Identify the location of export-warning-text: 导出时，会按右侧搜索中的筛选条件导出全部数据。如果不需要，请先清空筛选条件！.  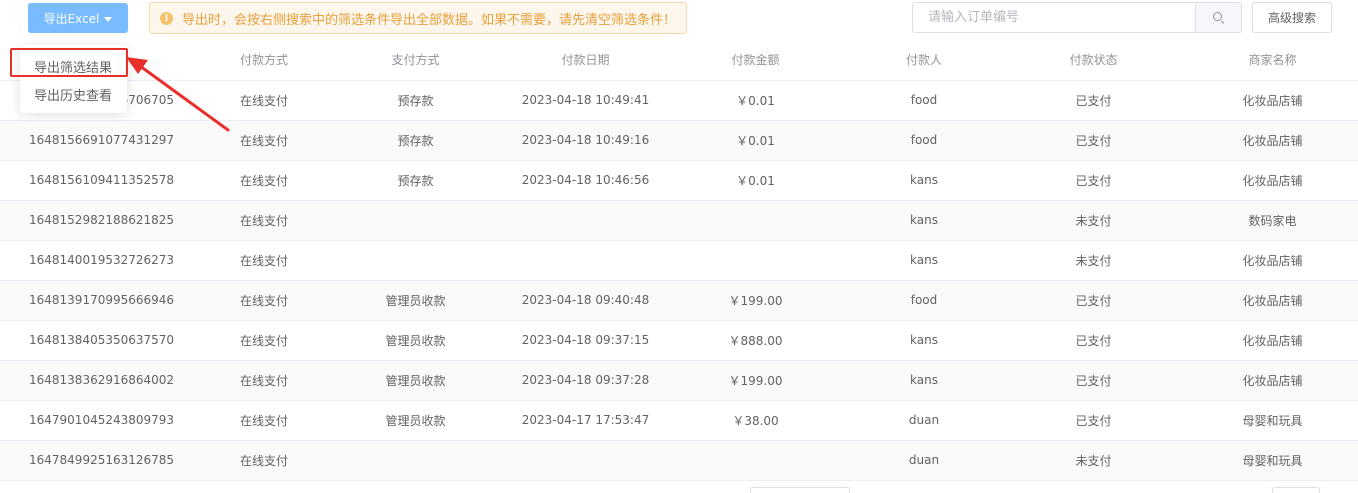
(429, 20).